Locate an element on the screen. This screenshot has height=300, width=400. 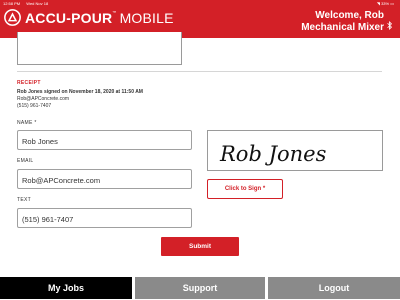
tab-my-jobs: My Jobs is located at coordinates (66, 288).